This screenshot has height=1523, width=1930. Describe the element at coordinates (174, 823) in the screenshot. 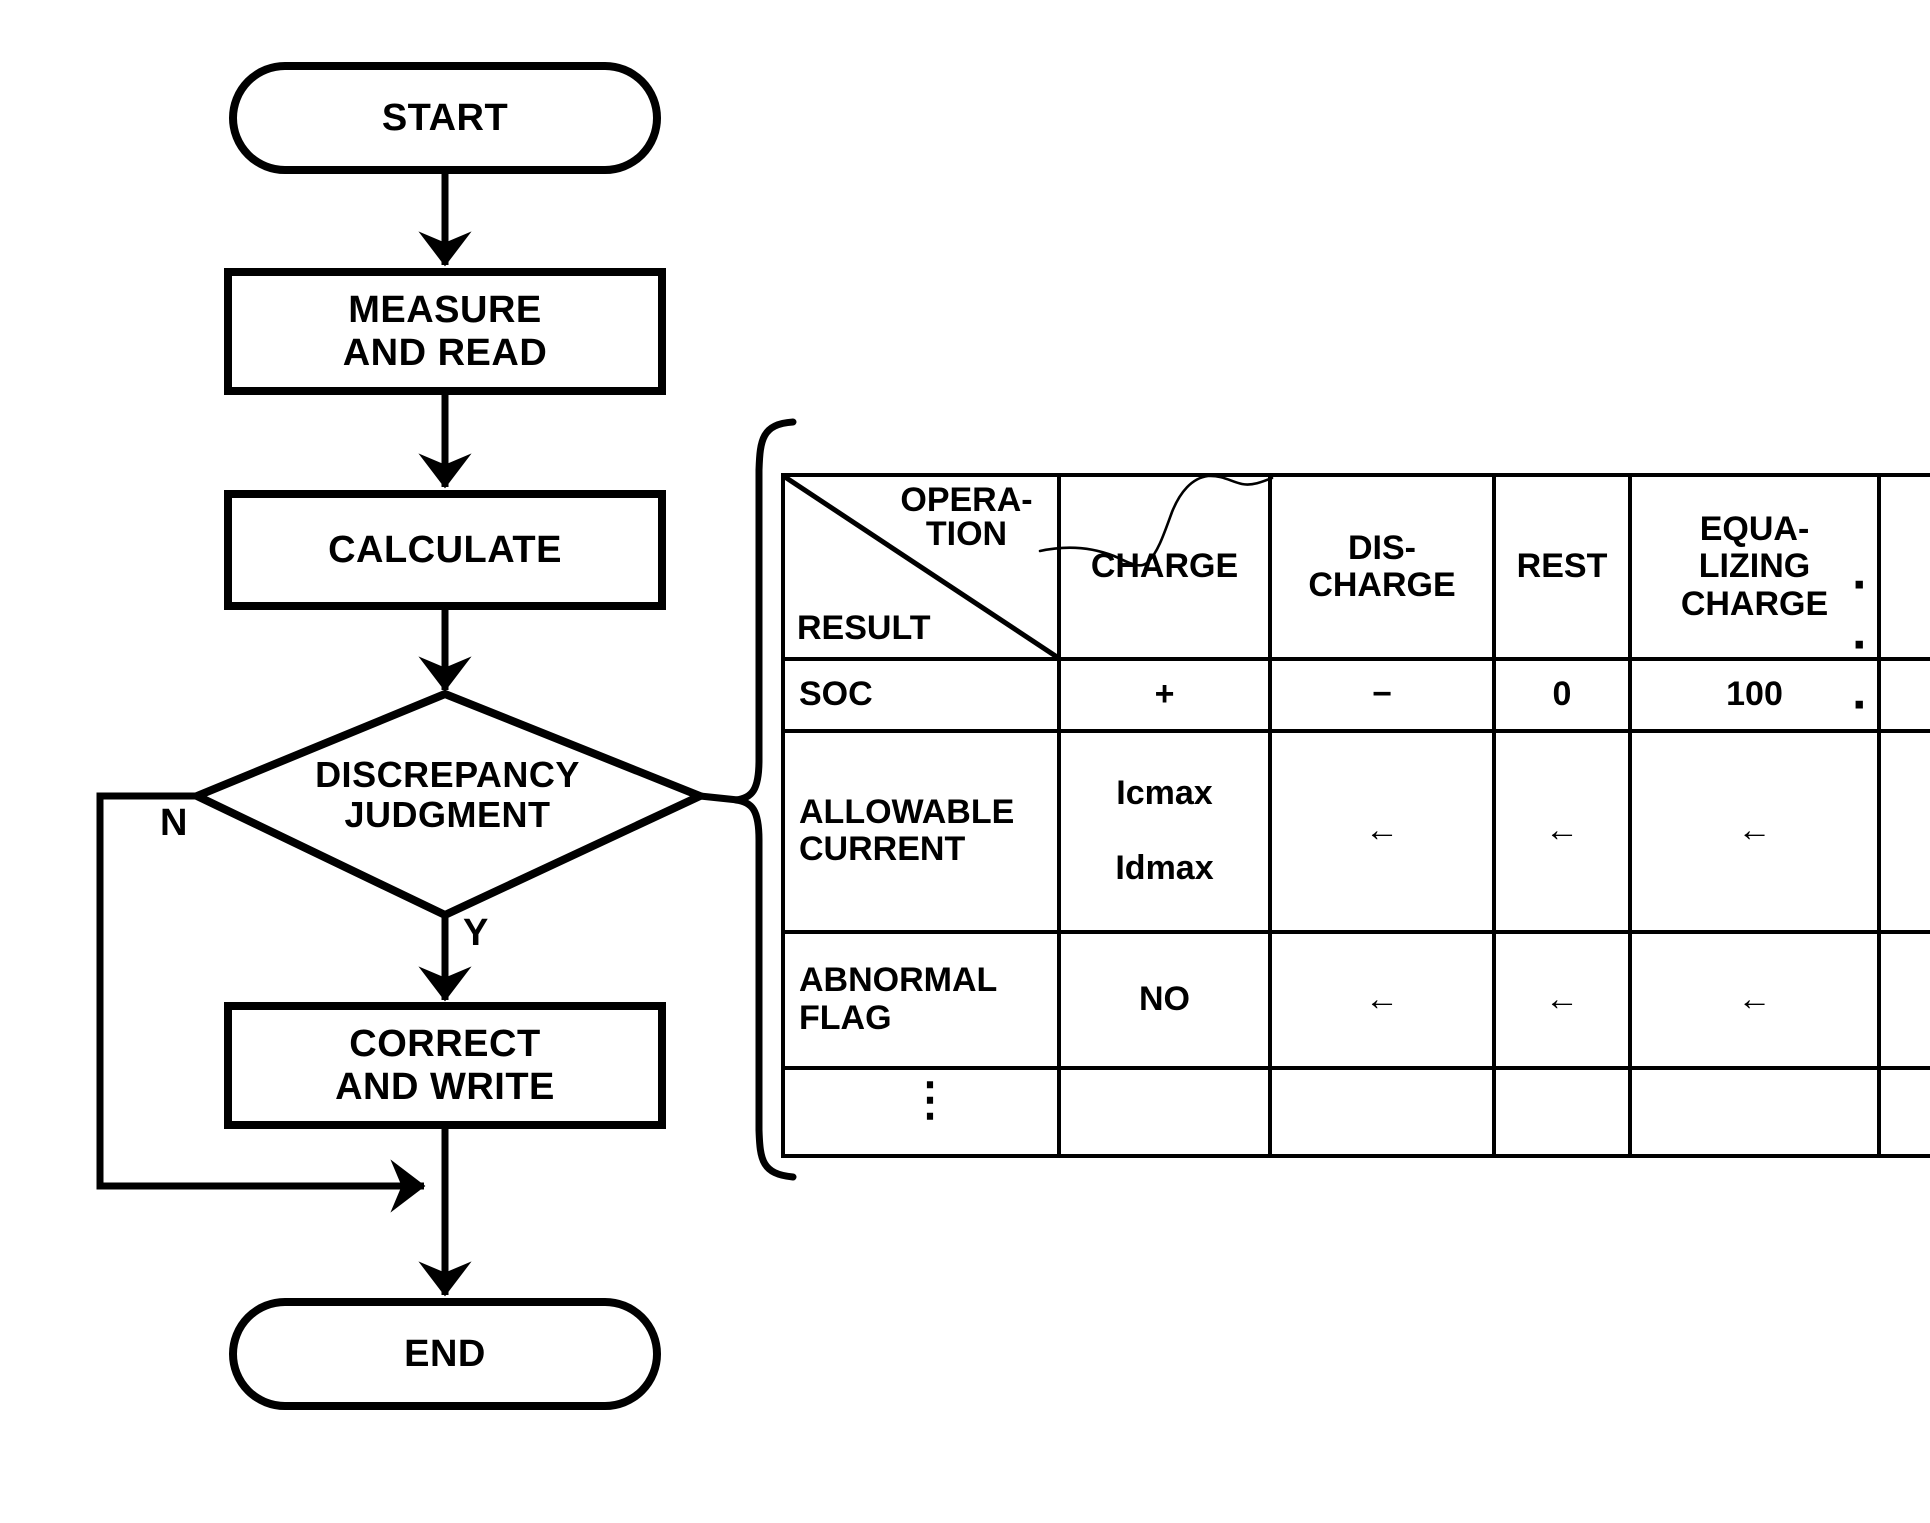

I see `branch-label-no: N` at that location.